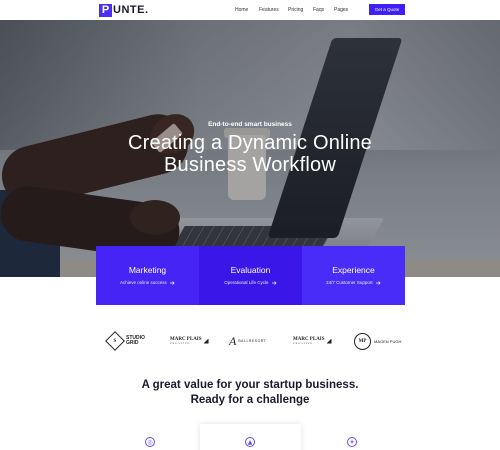 This screenshot has height=450, width=500. What do you see at coordinates (388, 341) in the screenshot?
I see `magen-pugh-text: MAGEN PUGH` at bounding box center [388, 341].